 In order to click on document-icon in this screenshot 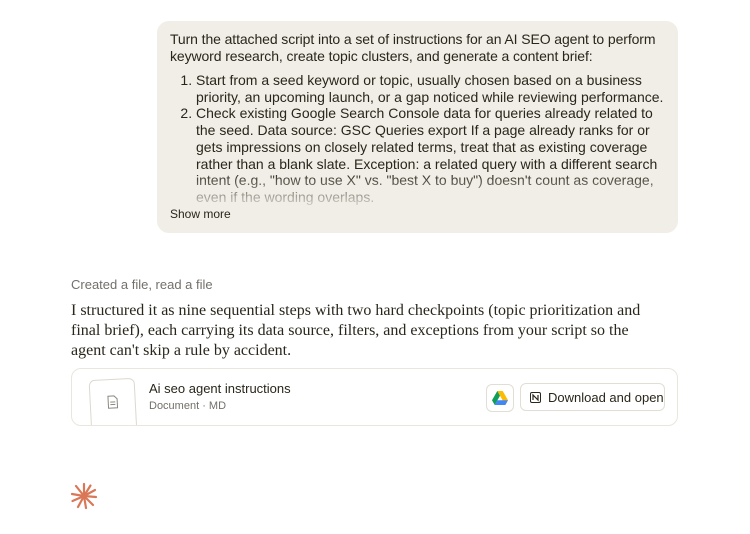, I will do `click(113, 402)`.